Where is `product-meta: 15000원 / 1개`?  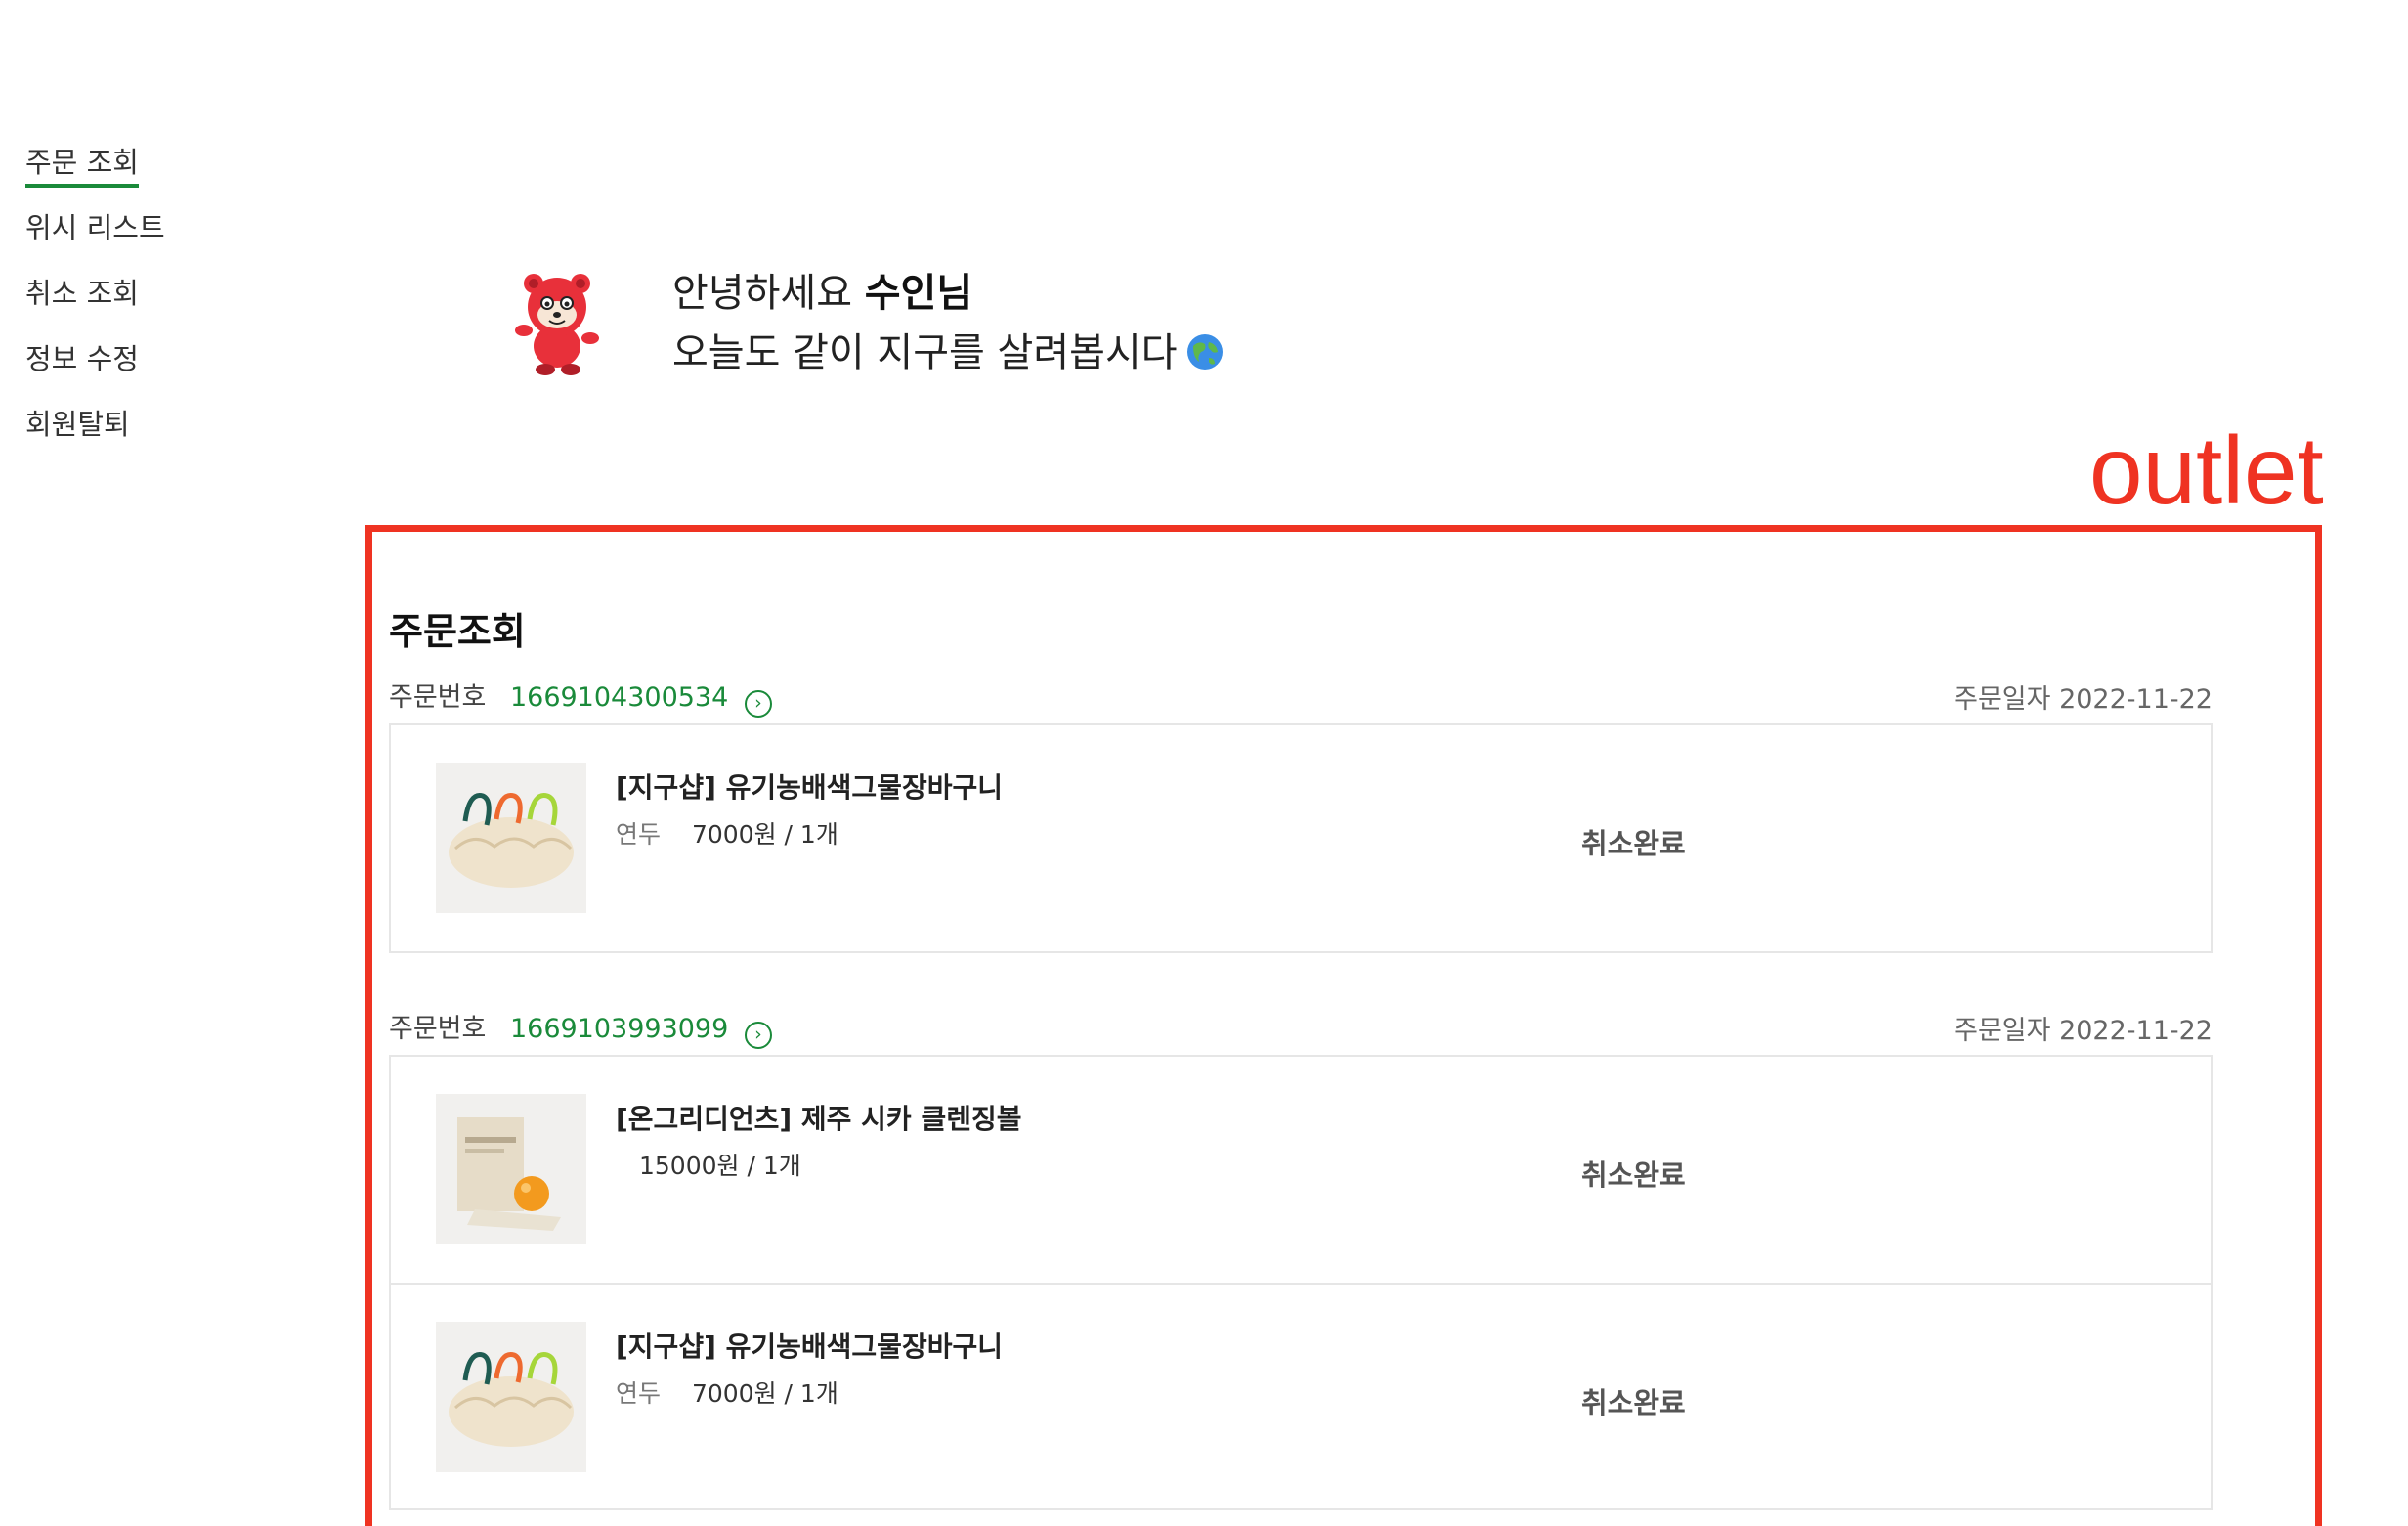
product-meta: 15000원 / 1개 is located at coordinates (708, 1164).